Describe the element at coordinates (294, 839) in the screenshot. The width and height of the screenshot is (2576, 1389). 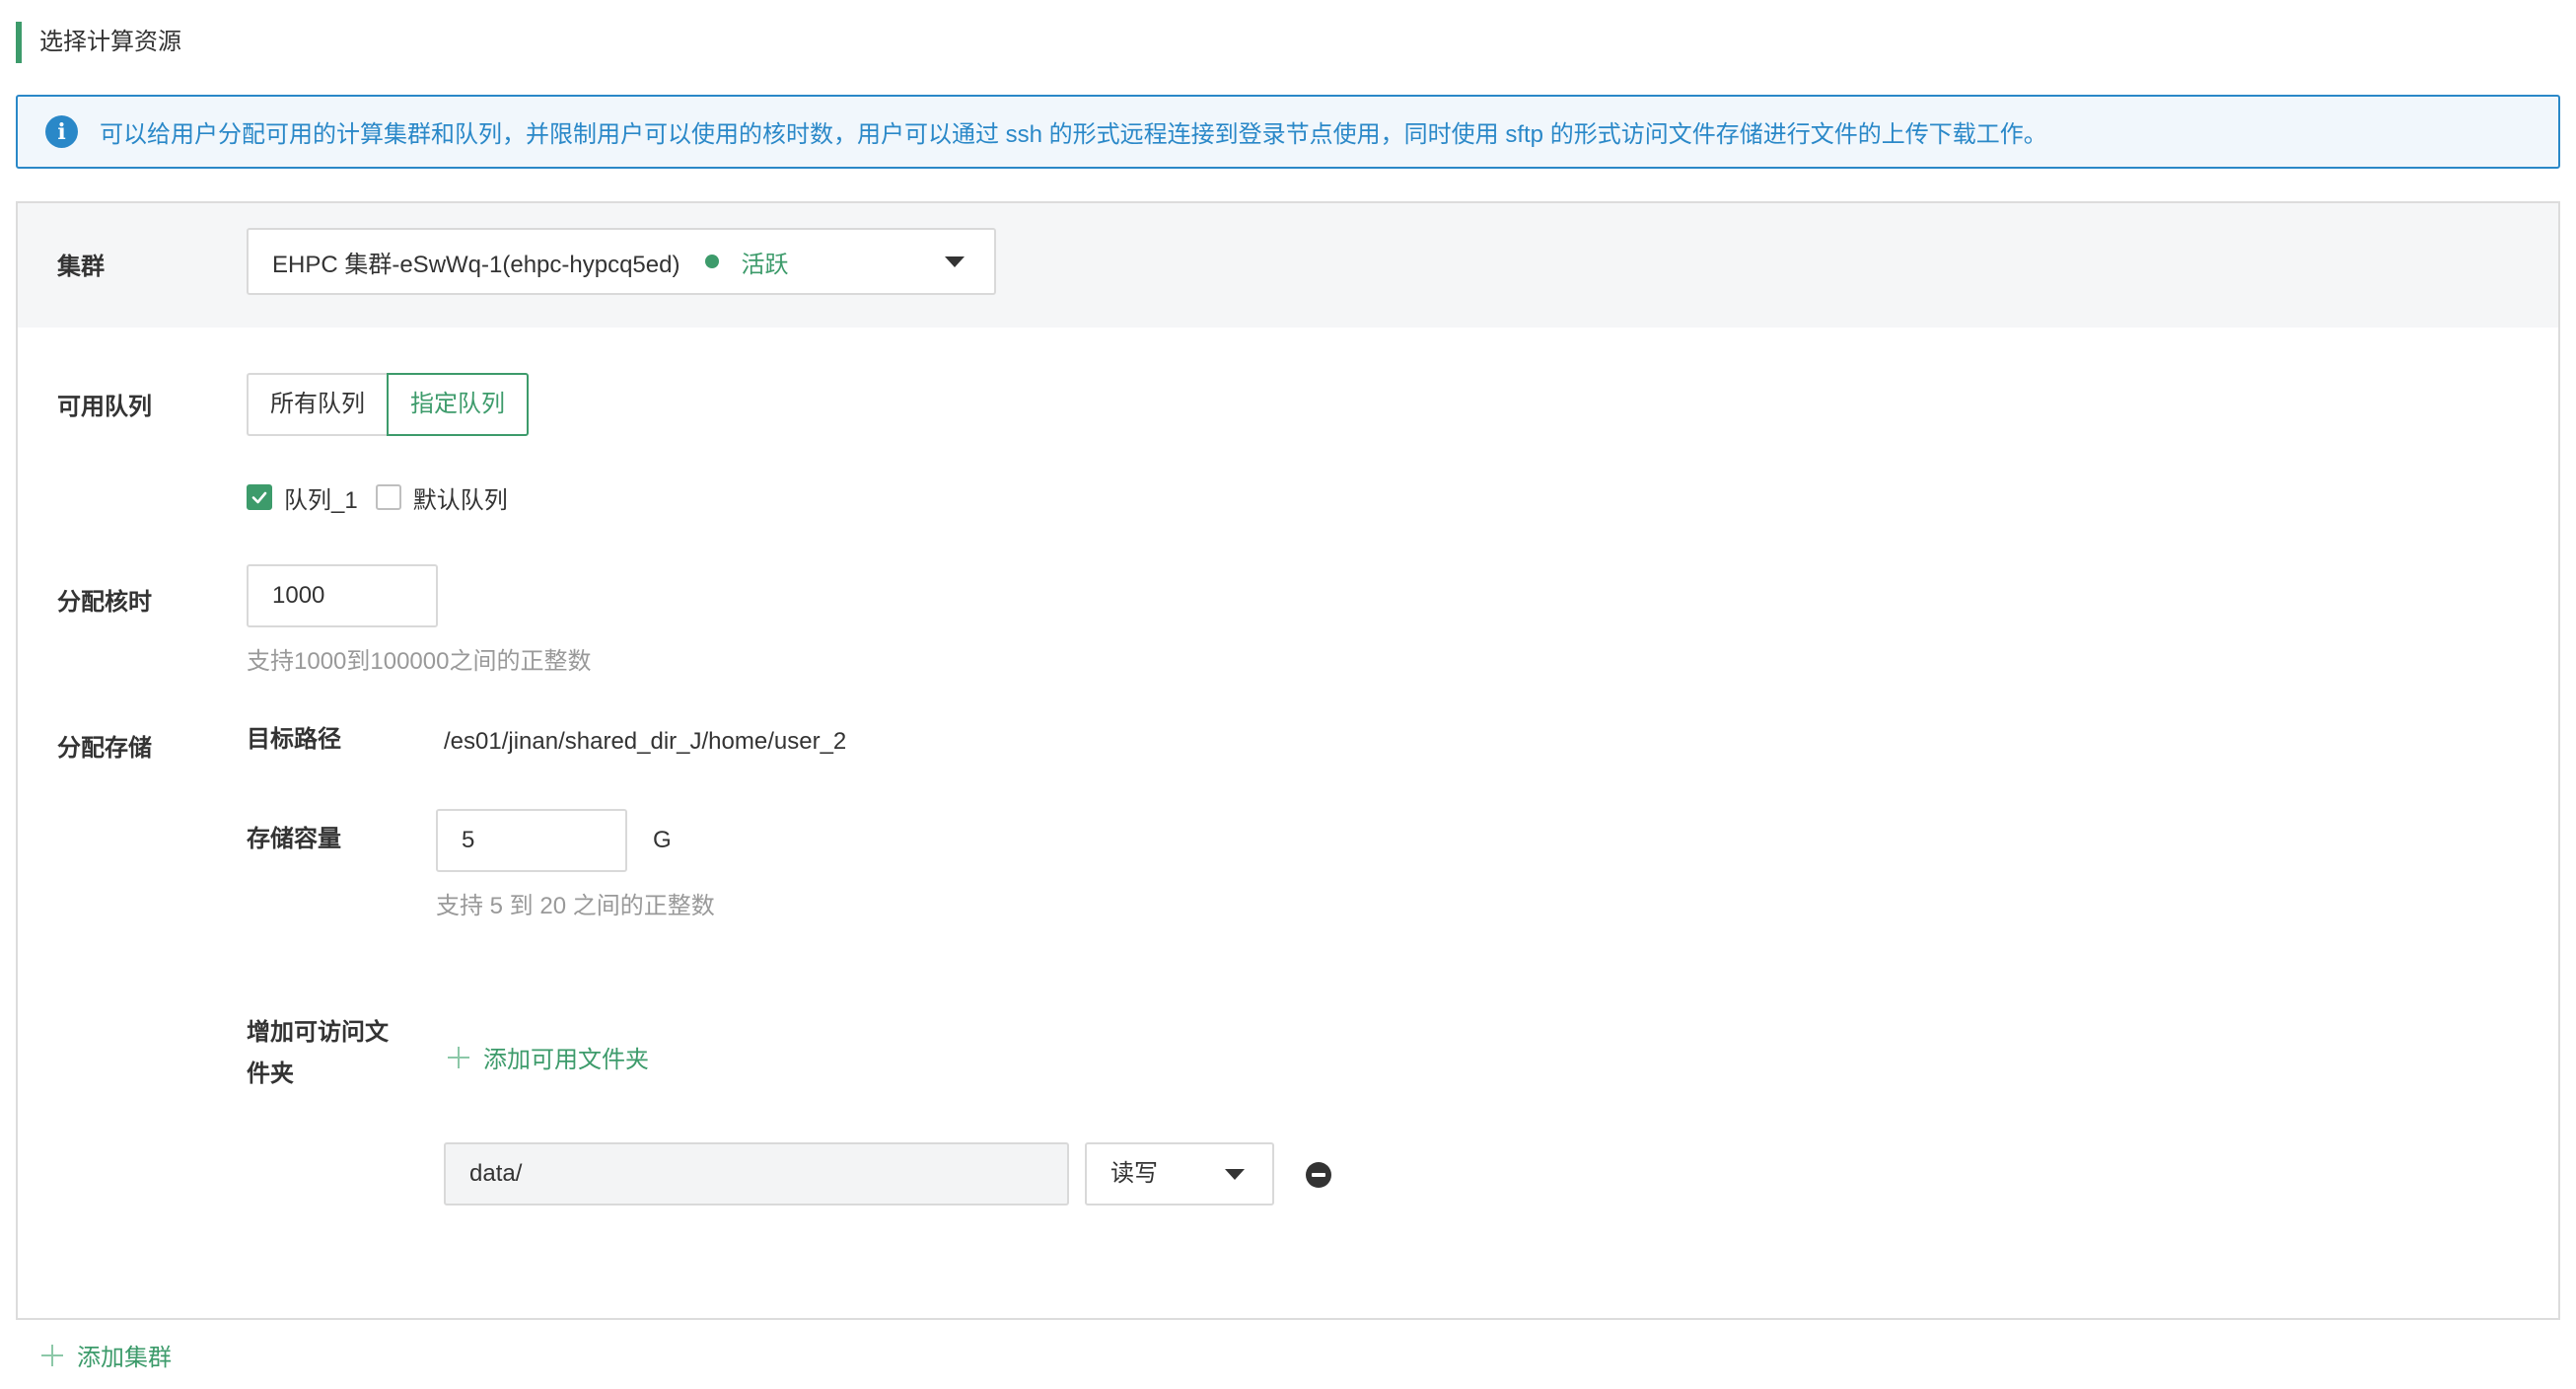
I see `capacity-label: 存储容量` at that location.